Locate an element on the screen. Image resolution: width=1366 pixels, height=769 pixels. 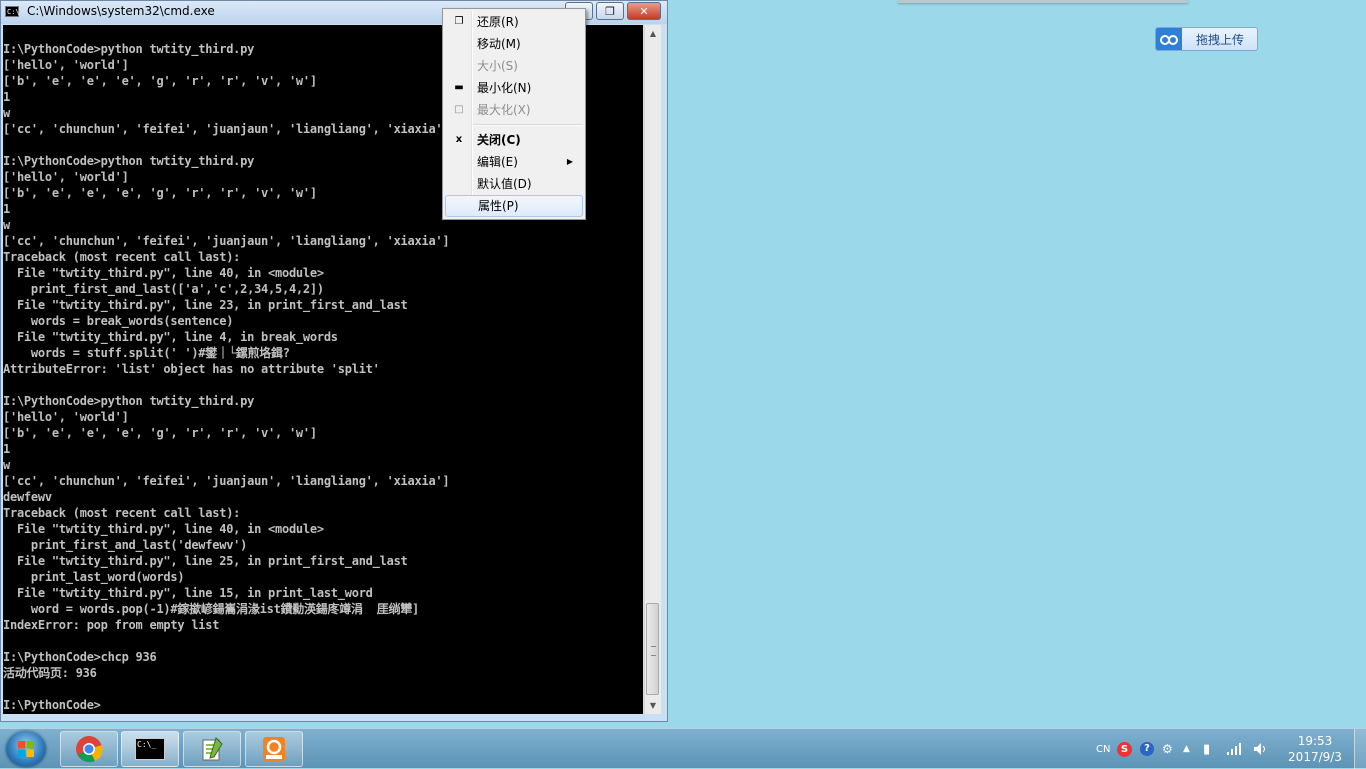
menu-item-label: 最大化(X) is located at coordinates (504, 110).